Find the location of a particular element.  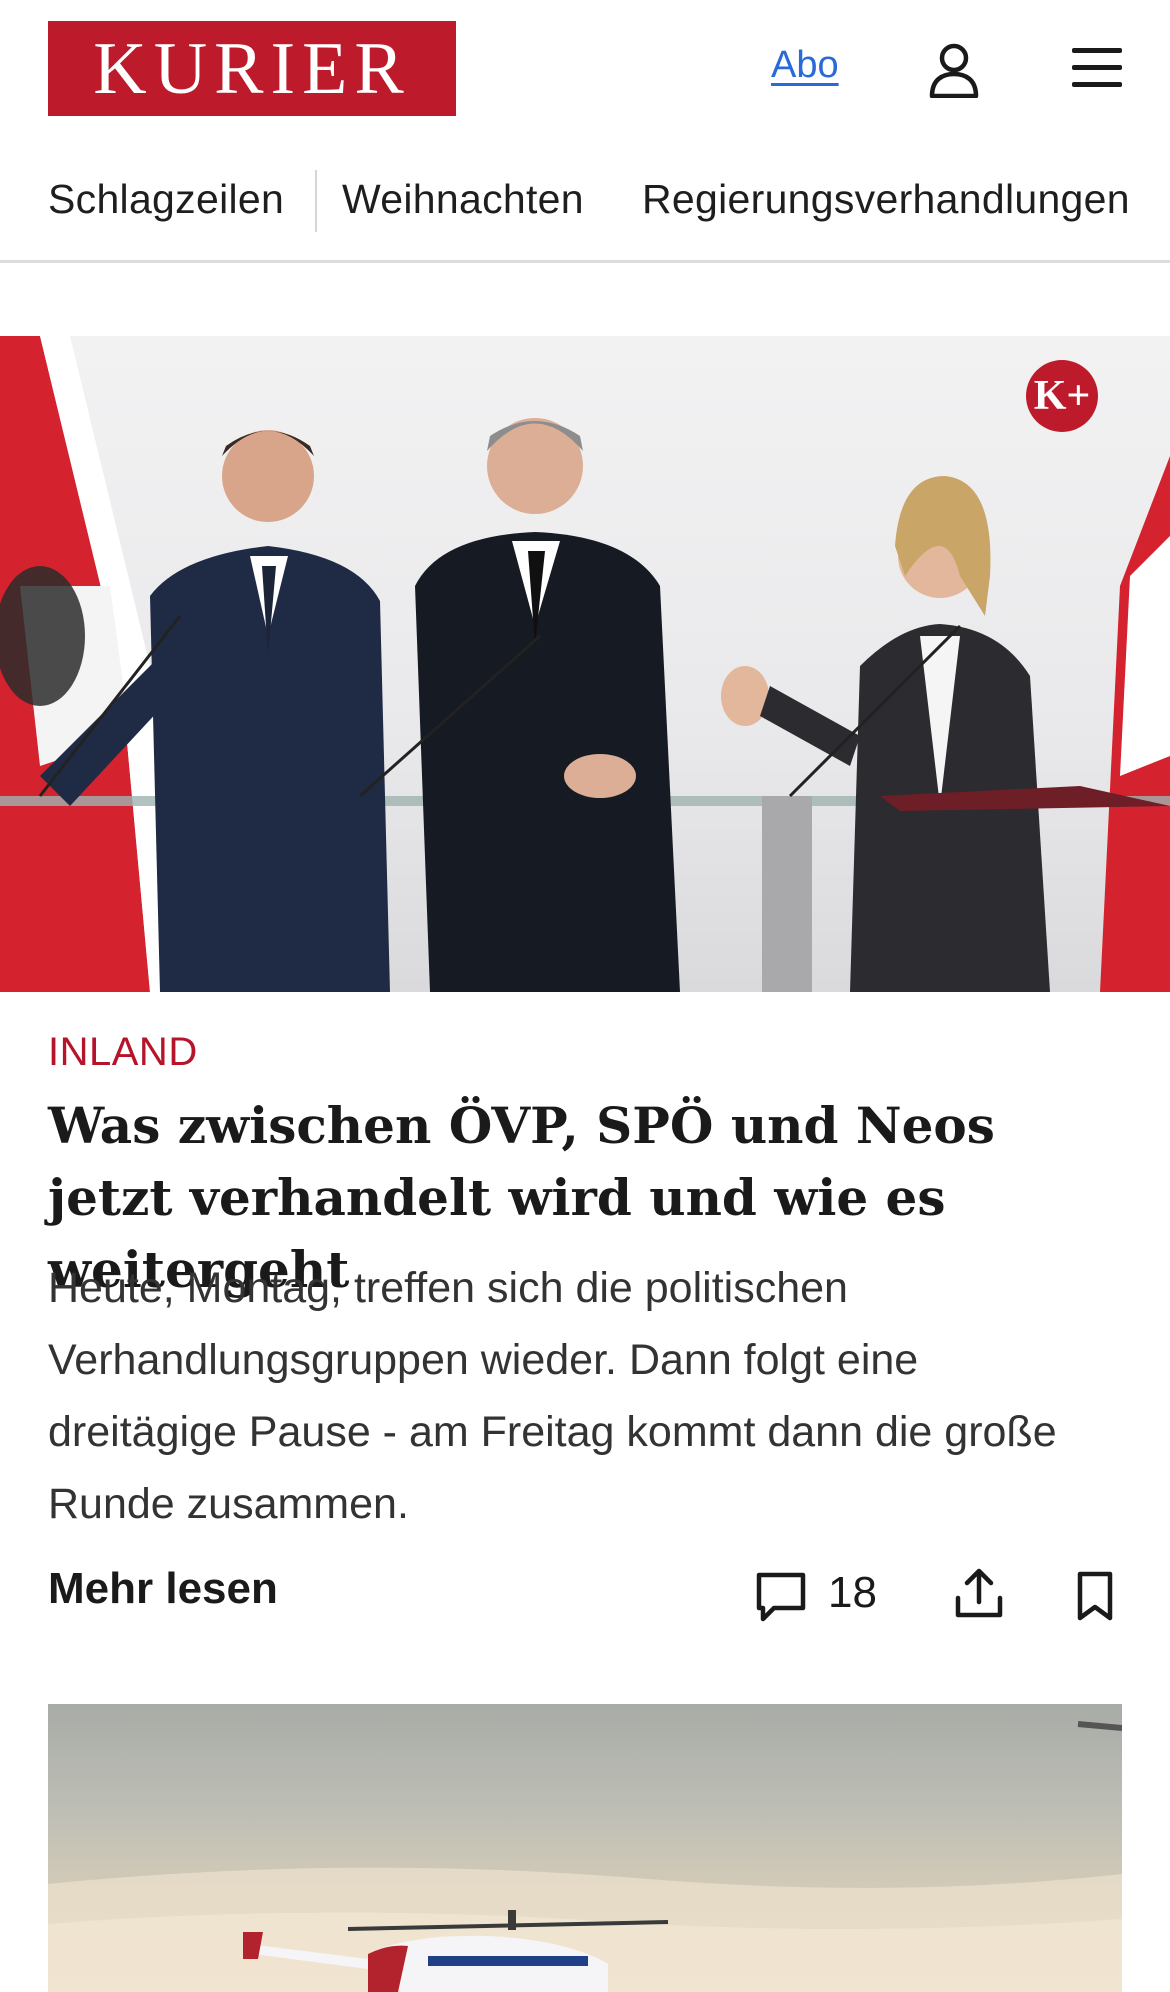

user-icon is located at coordinates (954, 70).